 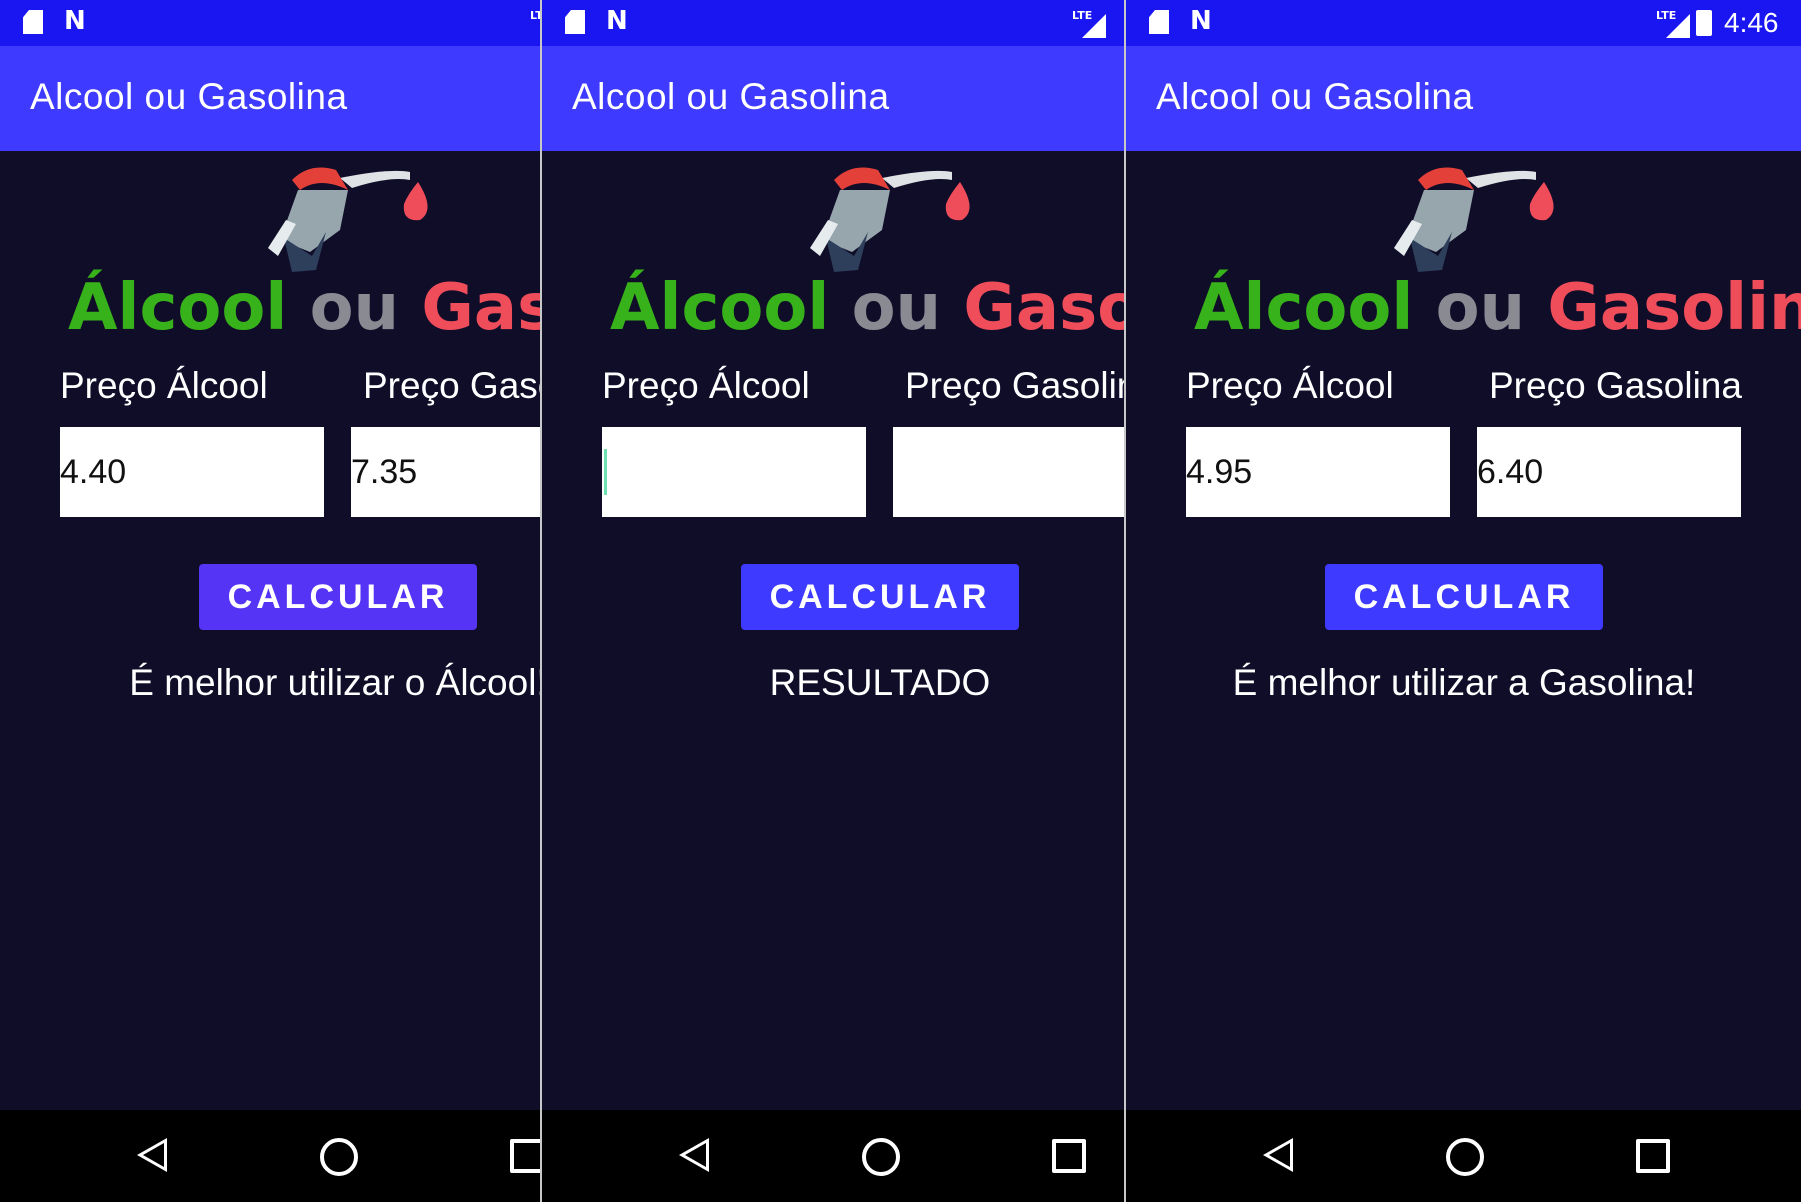 What do you see at coordinates (1751, 22) in the screenshot?
I see `clock: 4:46` at bounding box center [1751, 22].